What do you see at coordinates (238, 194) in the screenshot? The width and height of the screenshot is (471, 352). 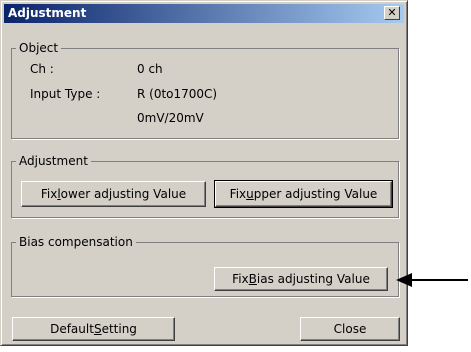 I see `fix-upper-pre: Fix` at bounding box center [238, 194].